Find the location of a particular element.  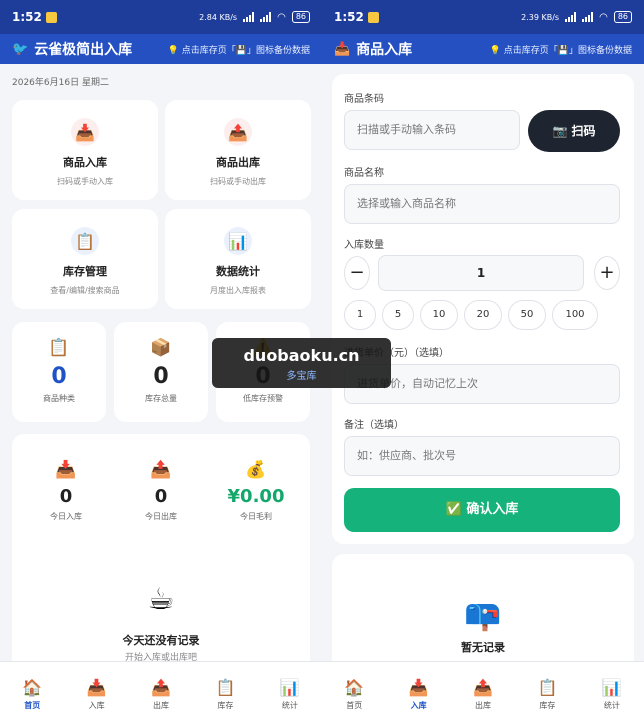

quick-qty-50: 50 is located at coordinates (527, 315).